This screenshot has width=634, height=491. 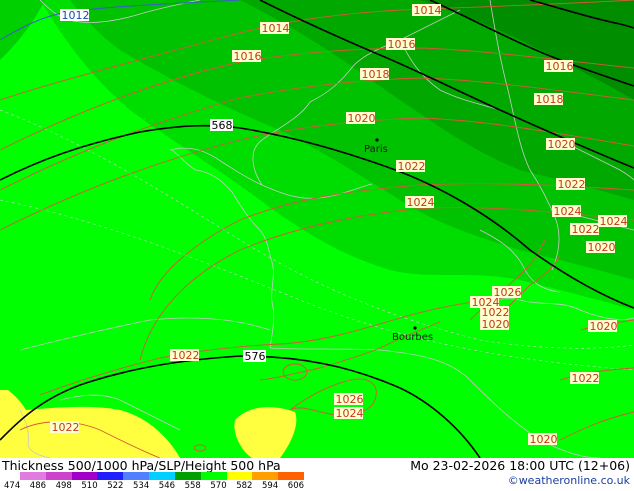 I want to click on pressure-label: 1026, so click(x=349, y=399).